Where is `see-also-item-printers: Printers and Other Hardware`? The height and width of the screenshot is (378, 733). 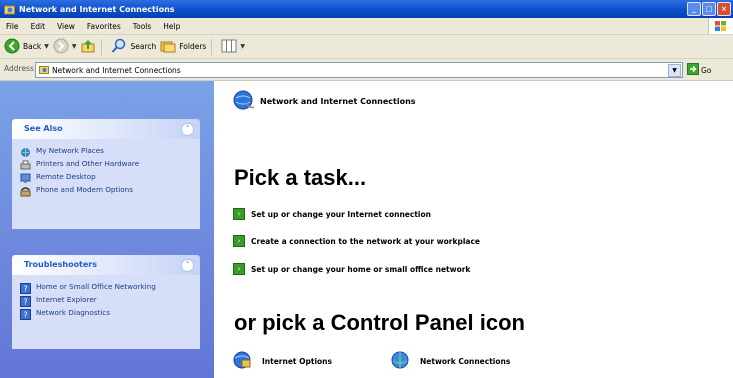 see-also-item-printers: Printers and Other Hardware is located at coordinates (106, 165).